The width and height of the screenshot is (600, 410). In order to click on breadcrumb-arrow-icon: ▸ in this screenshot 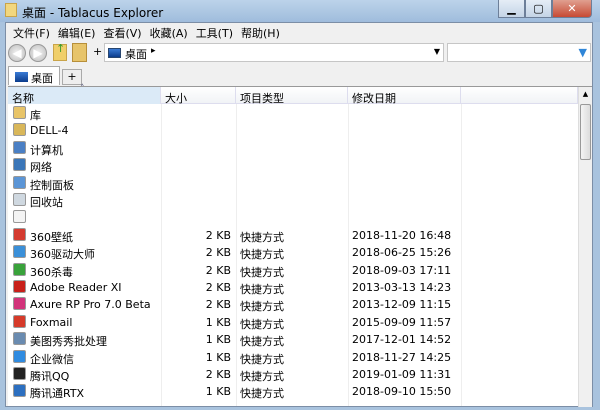, I will do `click(153, 51)`.